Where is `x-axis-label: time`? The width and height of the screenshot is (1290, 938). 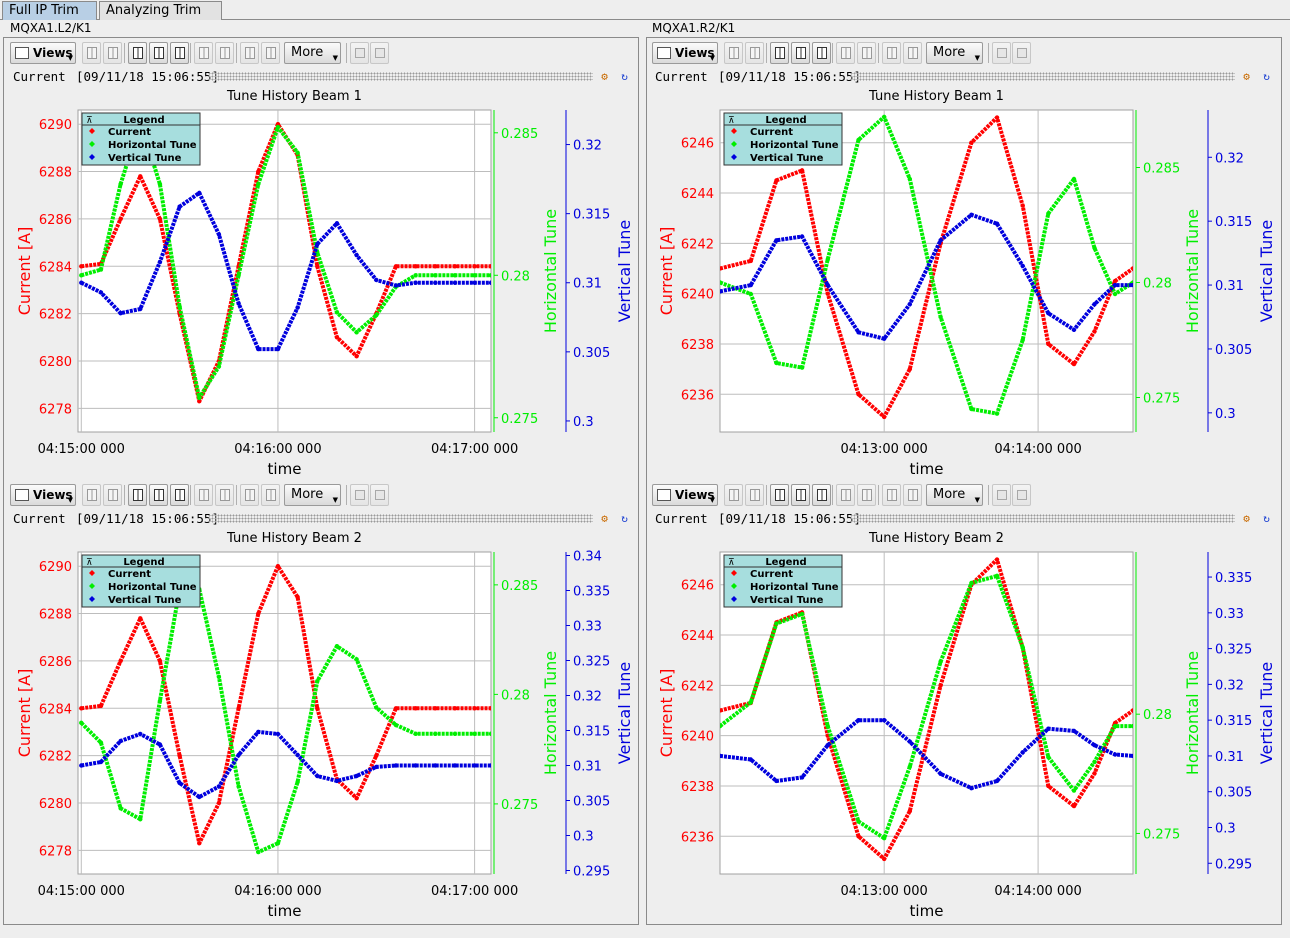
x-axis-label: time is located at coordinates (927, 469).